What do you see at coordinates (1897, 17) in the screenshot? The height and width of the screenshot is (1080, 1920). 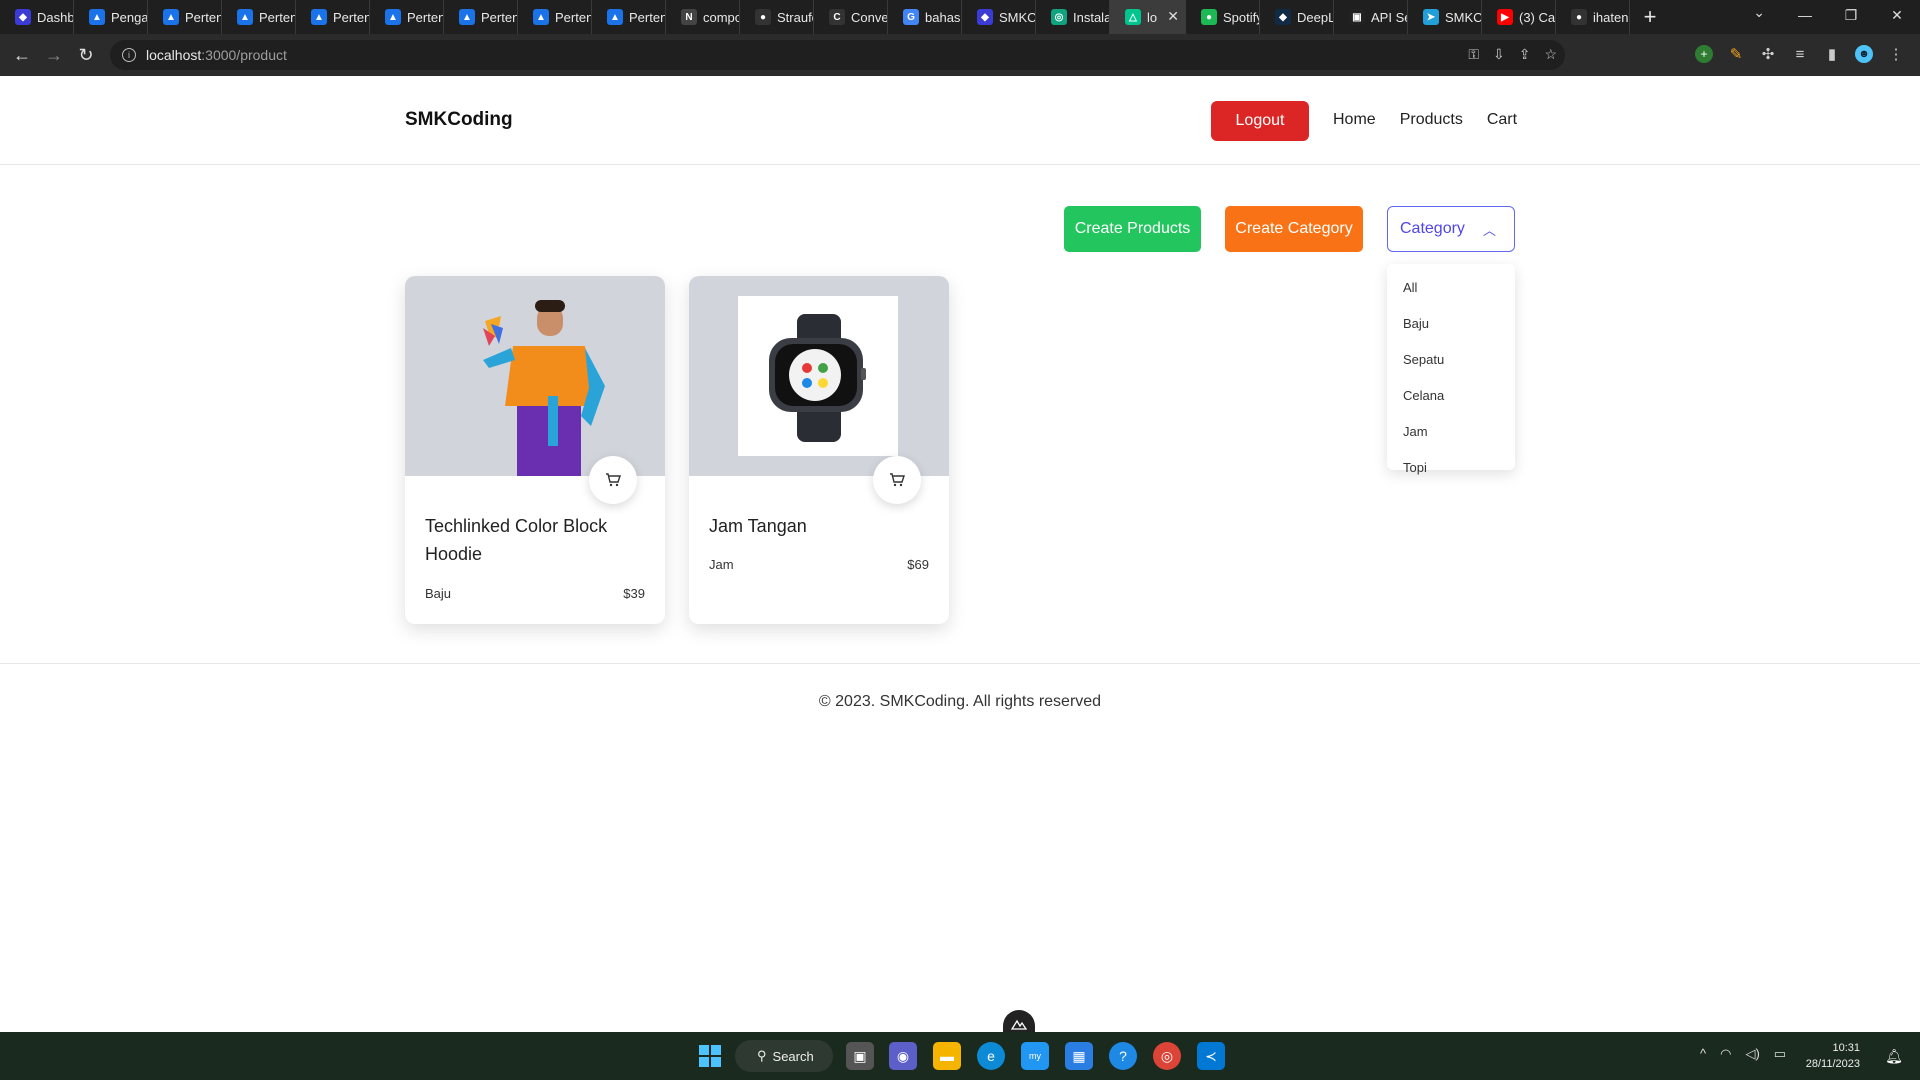 I see `close-window-icon: ✕` at bounding box center [1897, 17].